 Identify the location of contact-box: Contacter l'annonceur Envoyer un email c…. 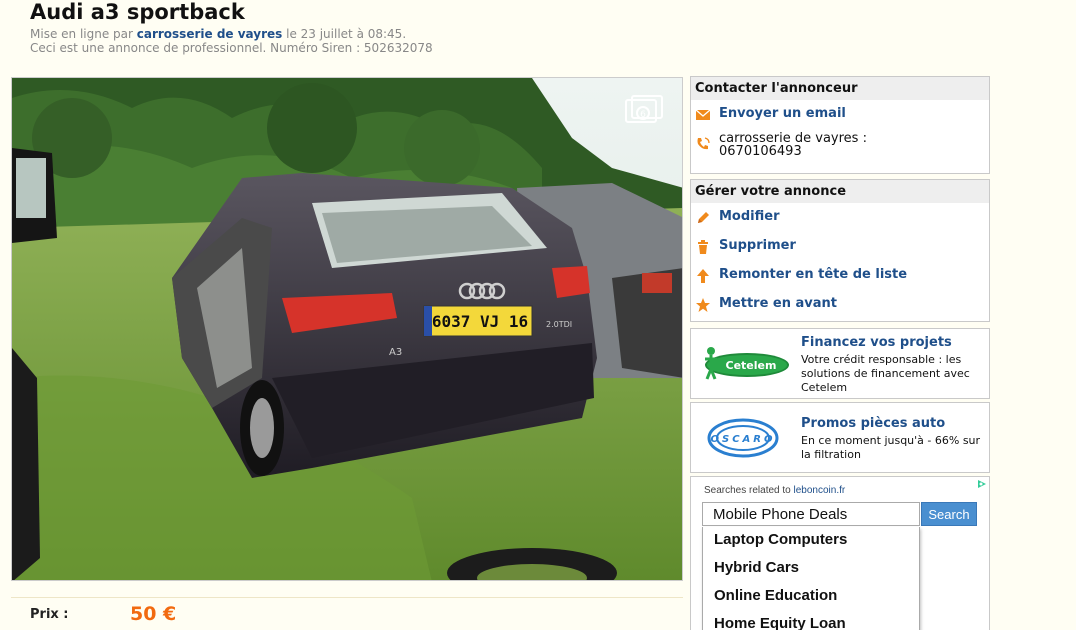
(840, 125).